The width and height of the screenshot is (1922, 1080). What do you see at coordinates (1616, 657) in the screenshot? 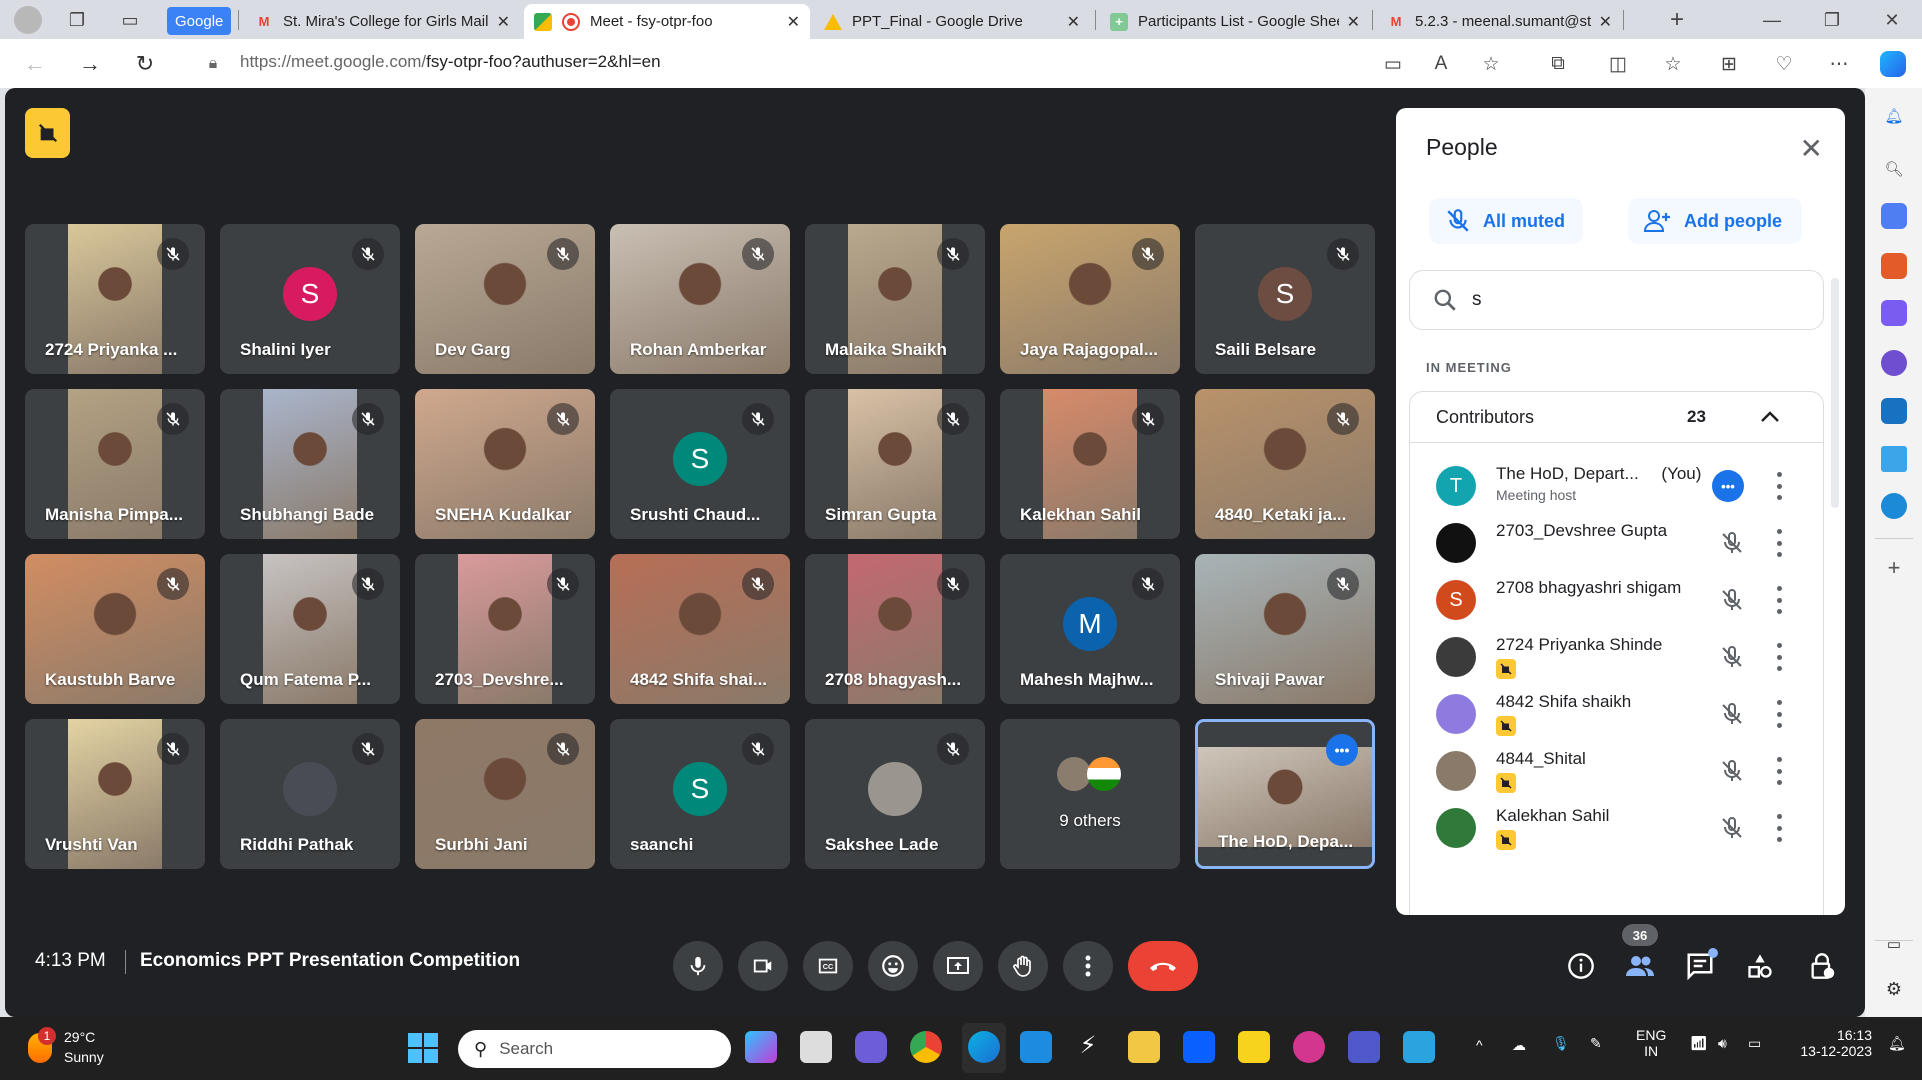
I see `participant-row: 2724 Priyanka Shinde` at bounding box center [1616, 657].